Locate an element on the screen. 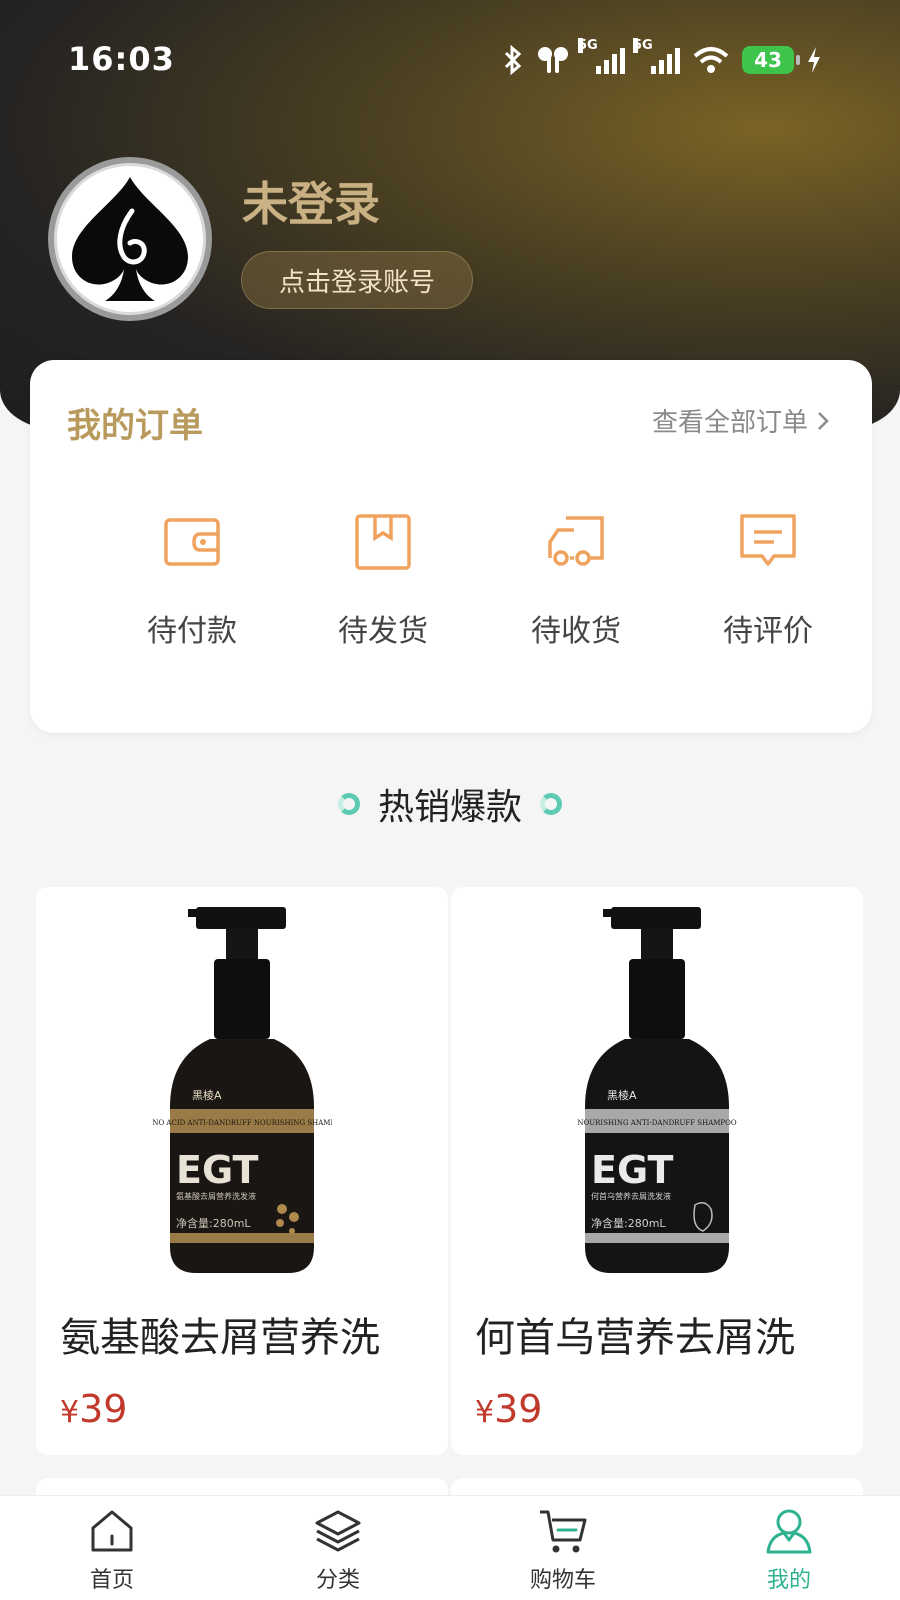 This screenshot has height=1600, width=900. status-bar: 16:03 5G 5G 43 is located at coordinates (450, 60).